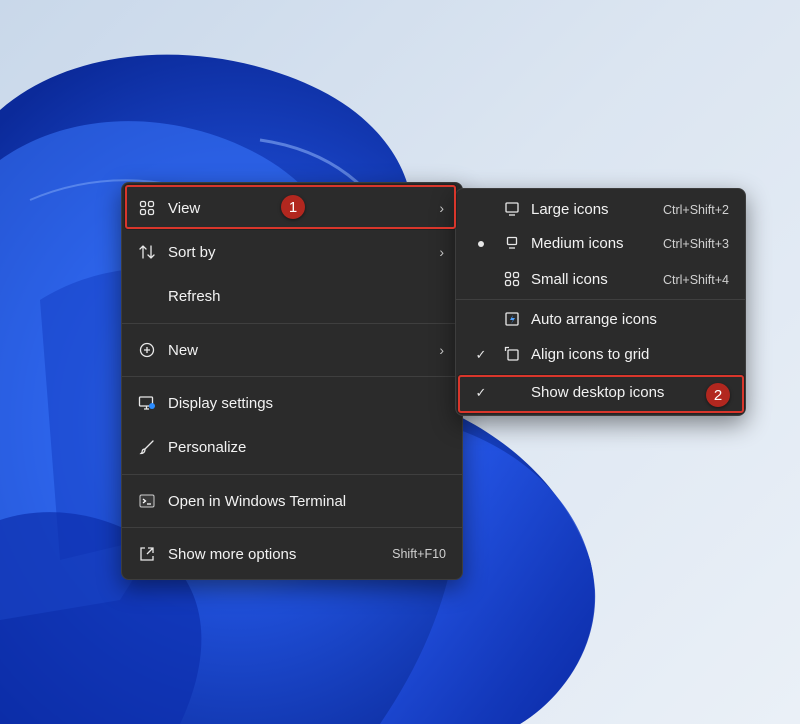 The image size is (800, 724). I want to click on menu-item-new: New ›, so click(292, 350).